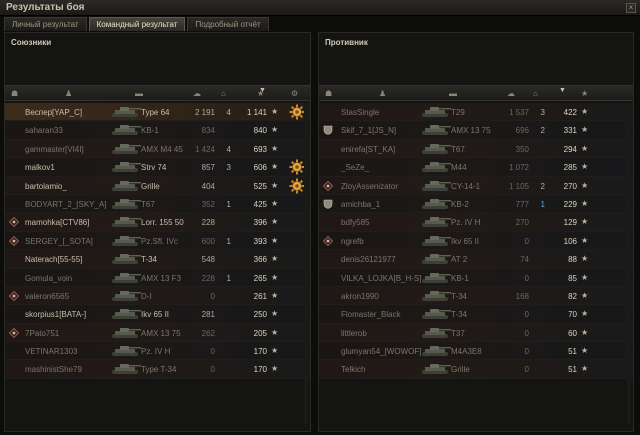 This screenshot has width=640, height=435. I want to click on enemy-player-row: Telkich Grille 0 51 ★, so click(476, 369).